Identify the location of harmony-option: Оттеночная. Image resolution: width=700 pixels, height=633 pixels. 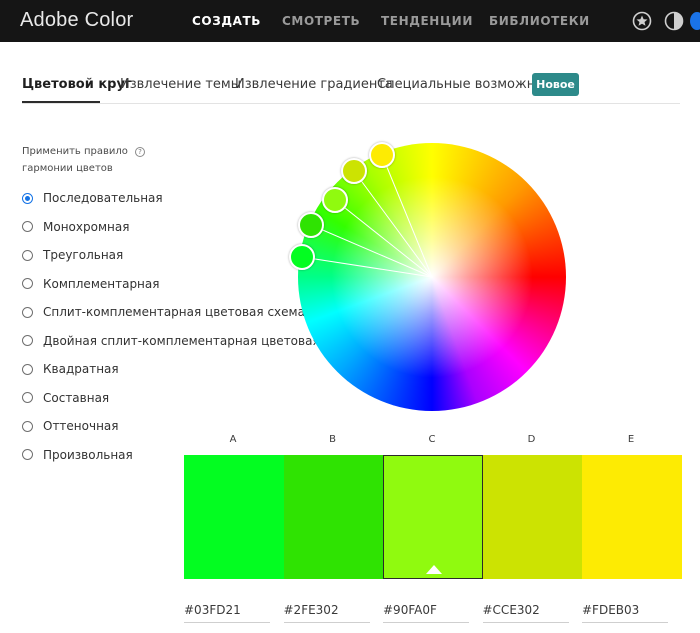
(70, 426).